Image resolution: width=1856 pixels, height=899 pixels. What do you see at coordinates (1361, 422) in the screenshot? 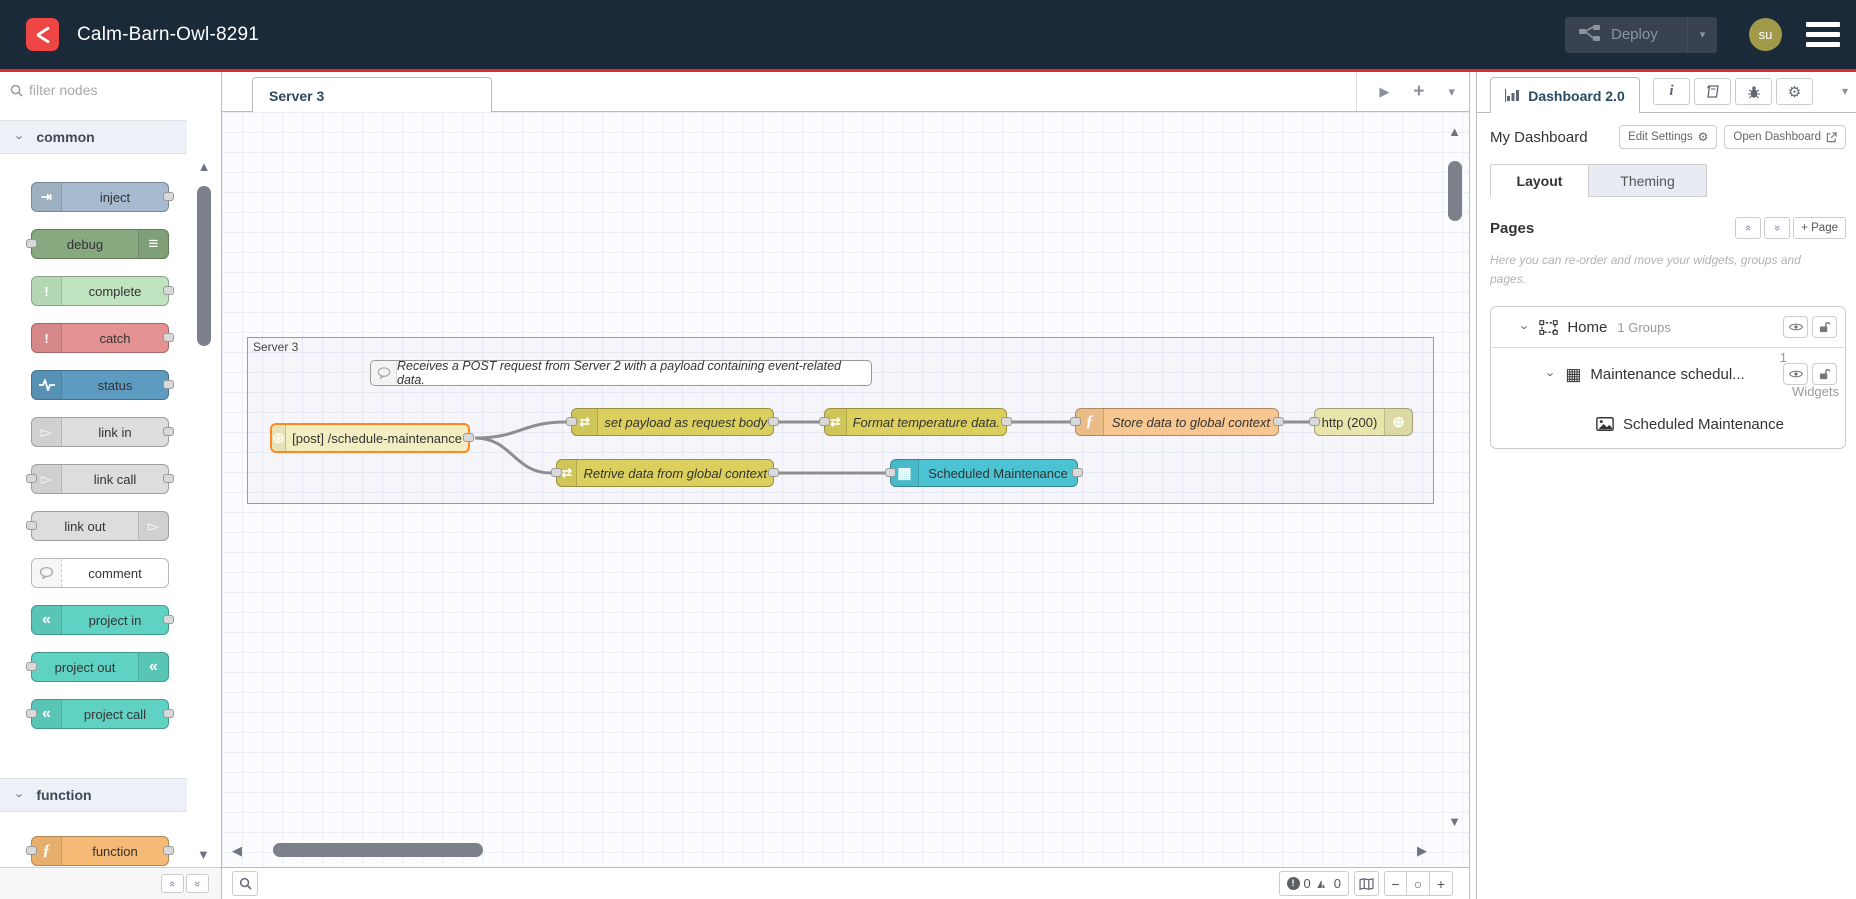
I see `http-response-node: http (200) ⊕` at bounding box center [1361, 422].